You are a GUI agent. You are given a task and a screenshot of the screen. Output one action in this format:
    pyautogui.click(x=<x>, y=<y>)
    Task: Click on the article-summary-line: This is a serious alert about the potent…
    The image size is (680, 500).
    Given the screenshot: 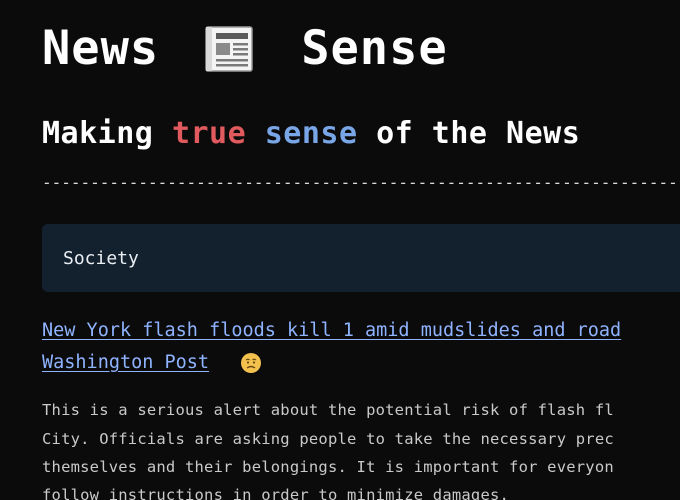 What is the action you would take?
    pyautogui.click(x=328, y=410)
    